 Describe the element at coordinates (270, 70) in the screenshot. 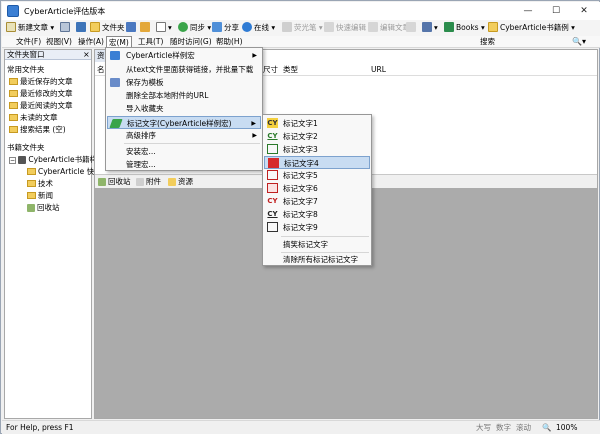

I see `col-size: 尺寸` at that location.